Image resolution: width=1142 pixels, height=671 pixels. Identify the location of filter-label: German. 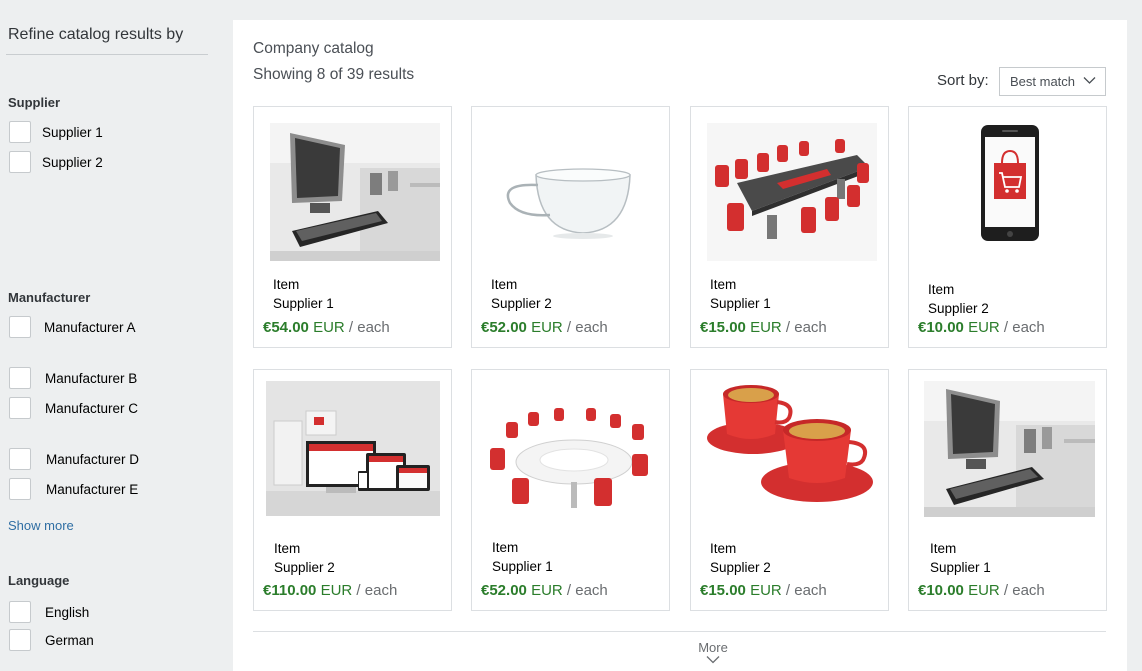
(69, 640).